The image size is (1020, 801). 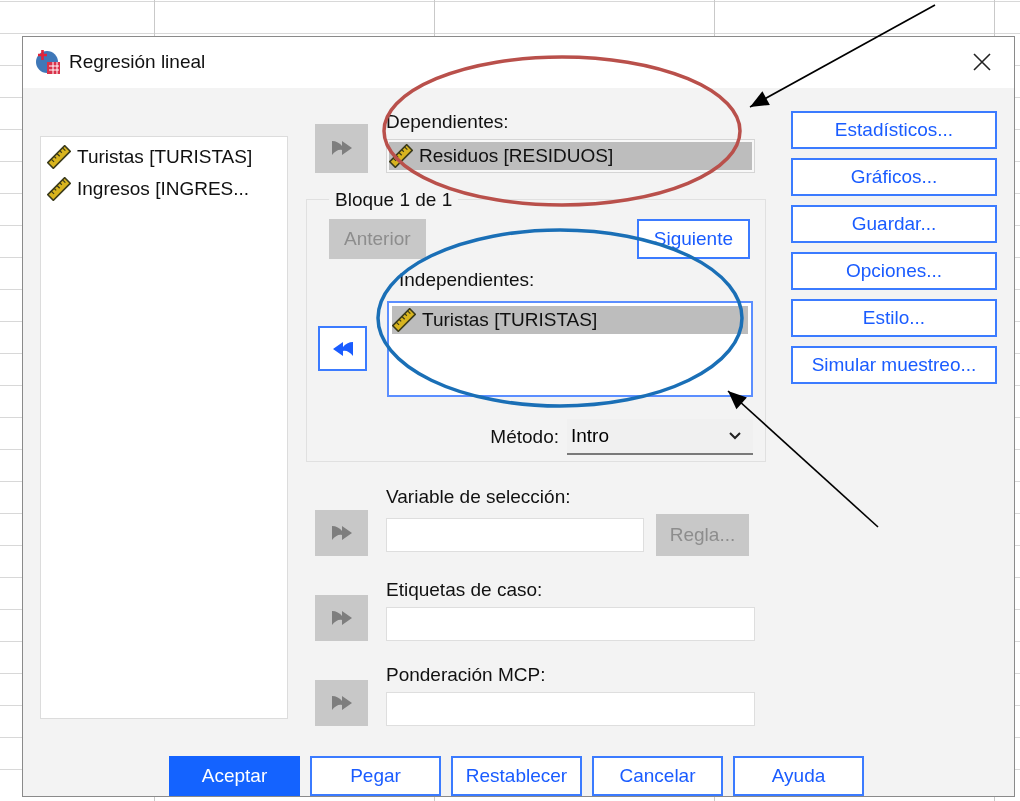 What do you see at coordinates (48, 62) in the screenshot?
I see `app-icon` at bounding box center [48, 62].